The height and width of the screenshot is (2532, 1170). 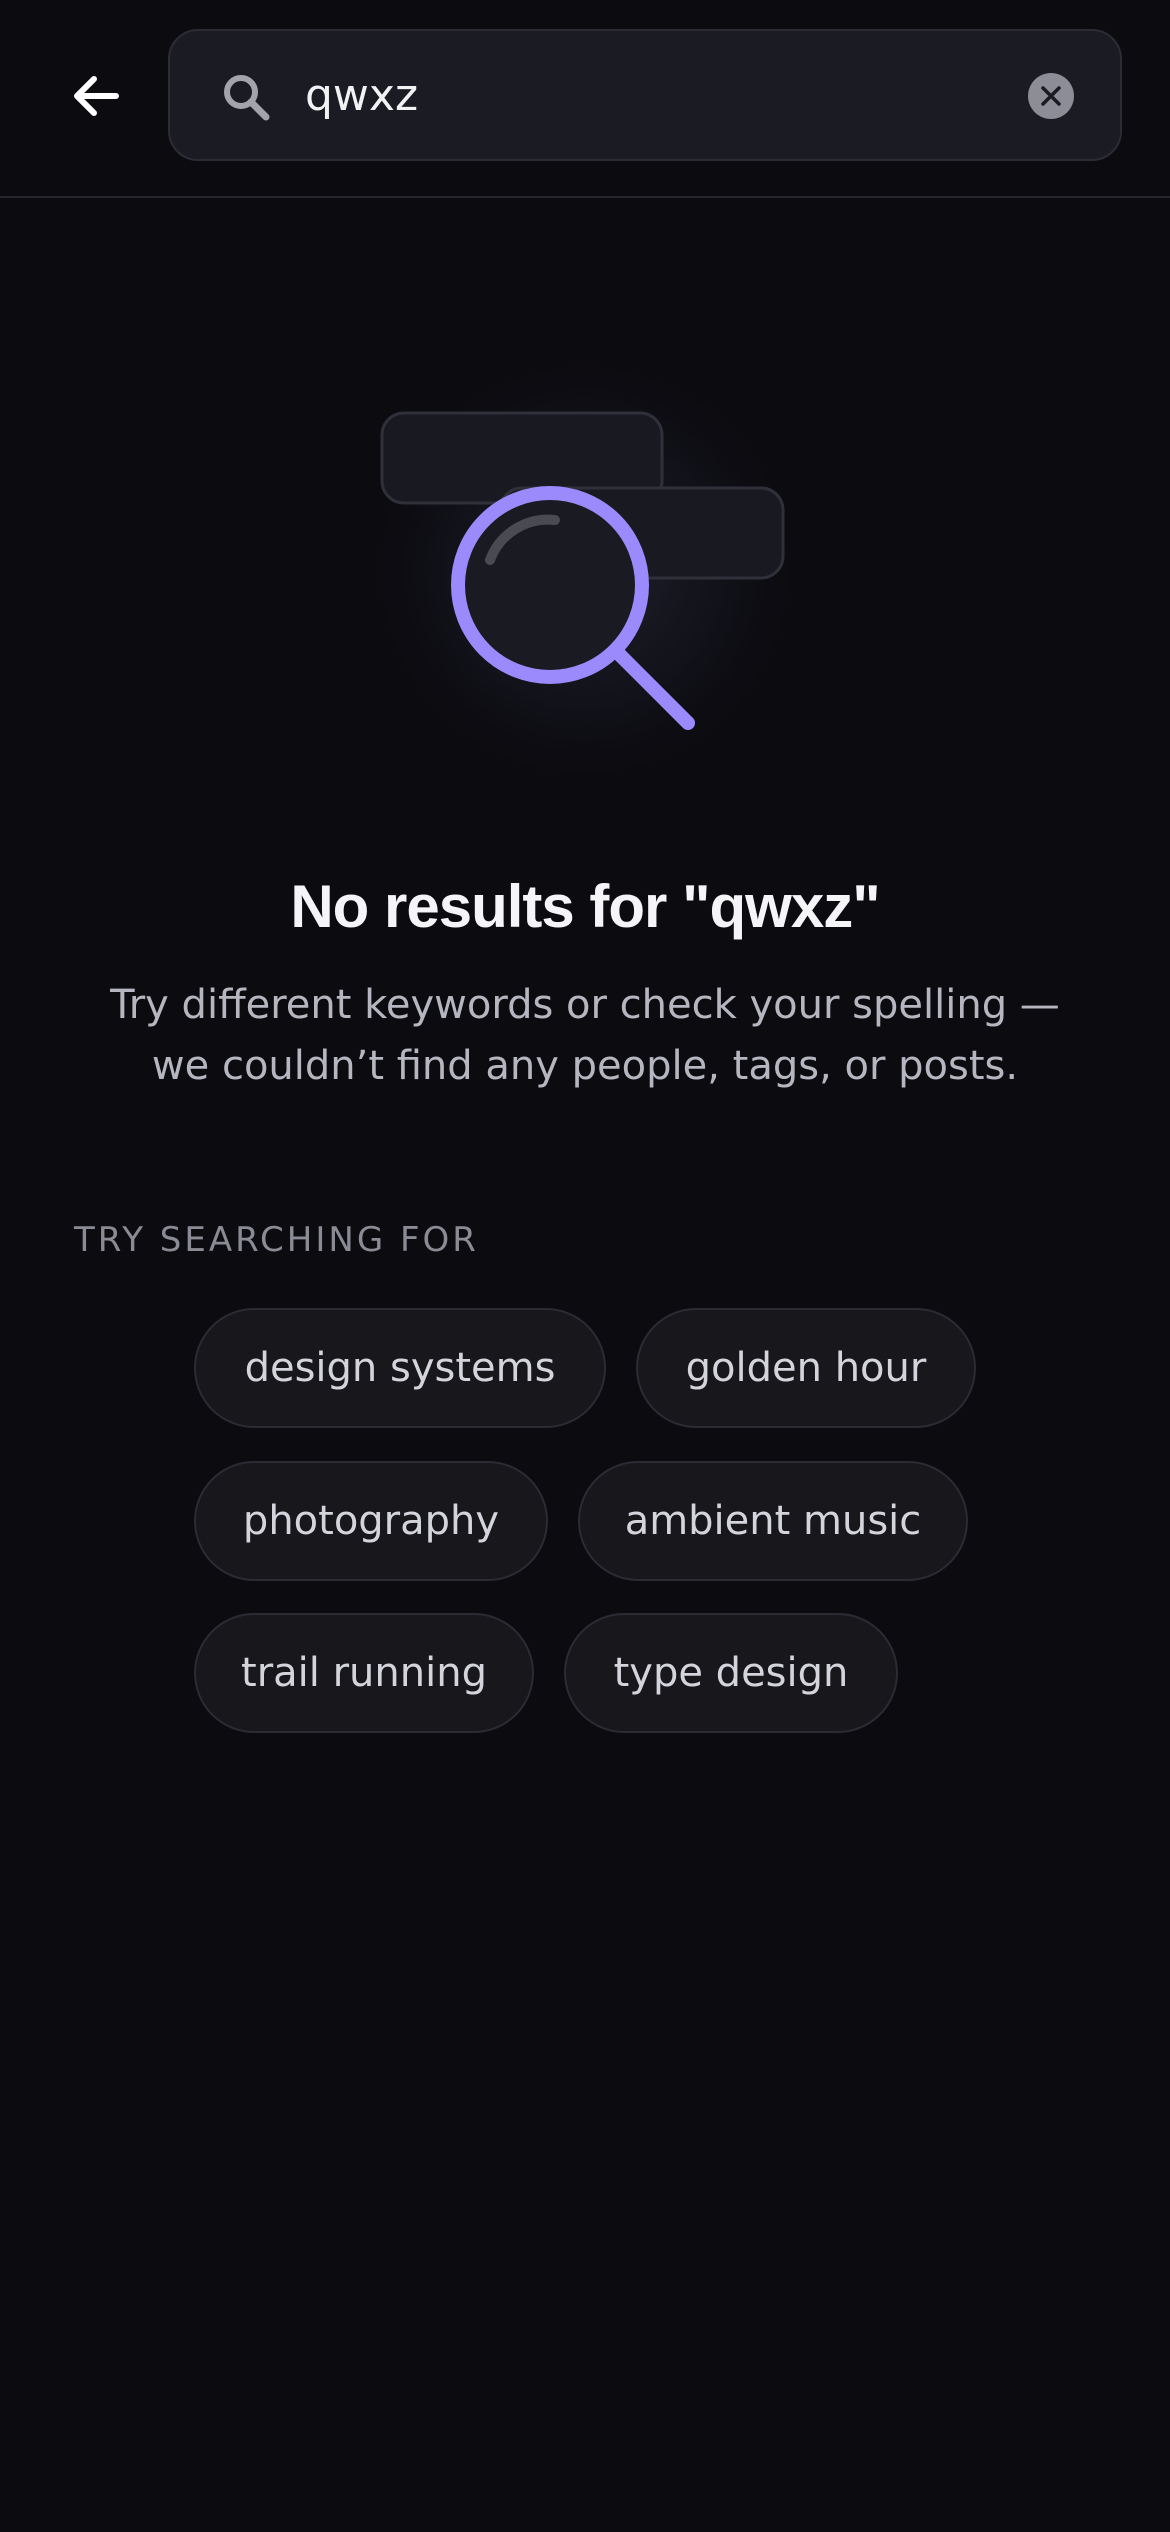 I want to click on arrow-left-icon, so click(x=96, y=96).